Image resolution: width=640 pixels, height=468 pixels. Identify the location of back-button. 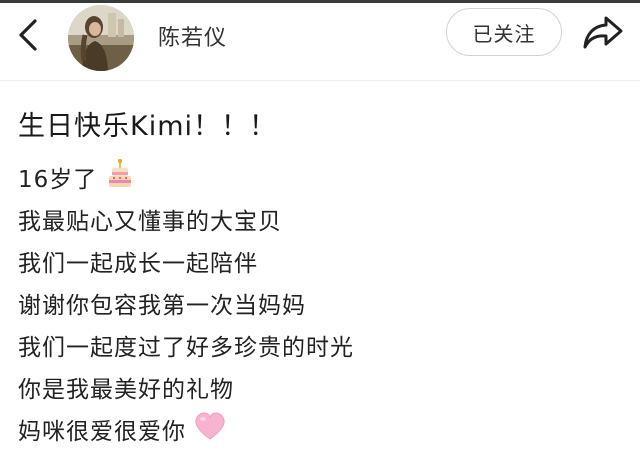
(28, 35).